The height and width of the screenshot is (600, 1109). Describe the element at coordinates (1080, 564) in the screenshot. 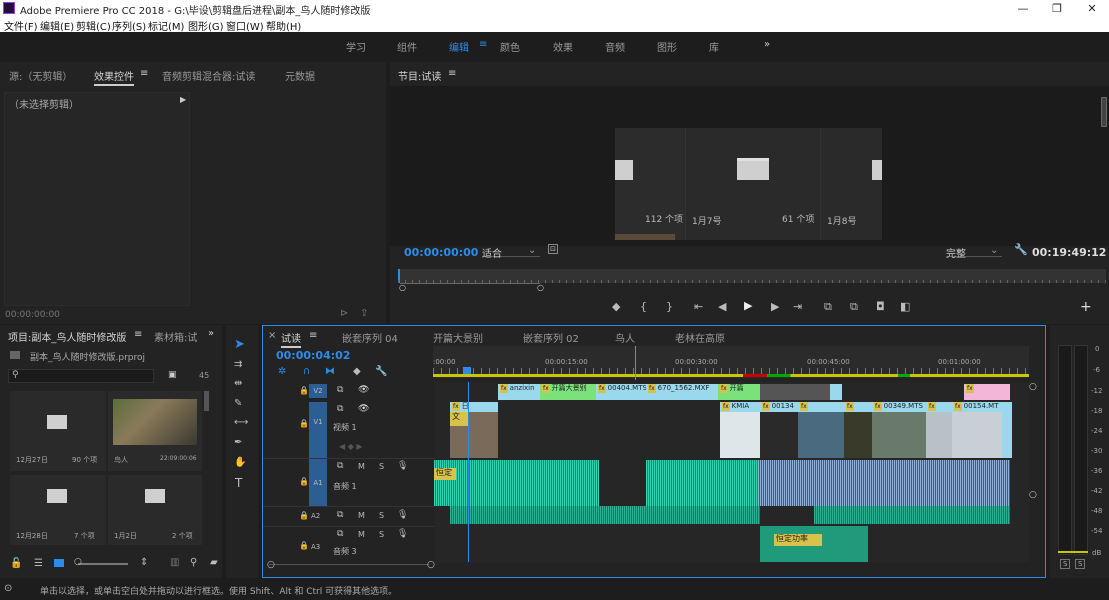

I see `solo-right-button: S` at that location.